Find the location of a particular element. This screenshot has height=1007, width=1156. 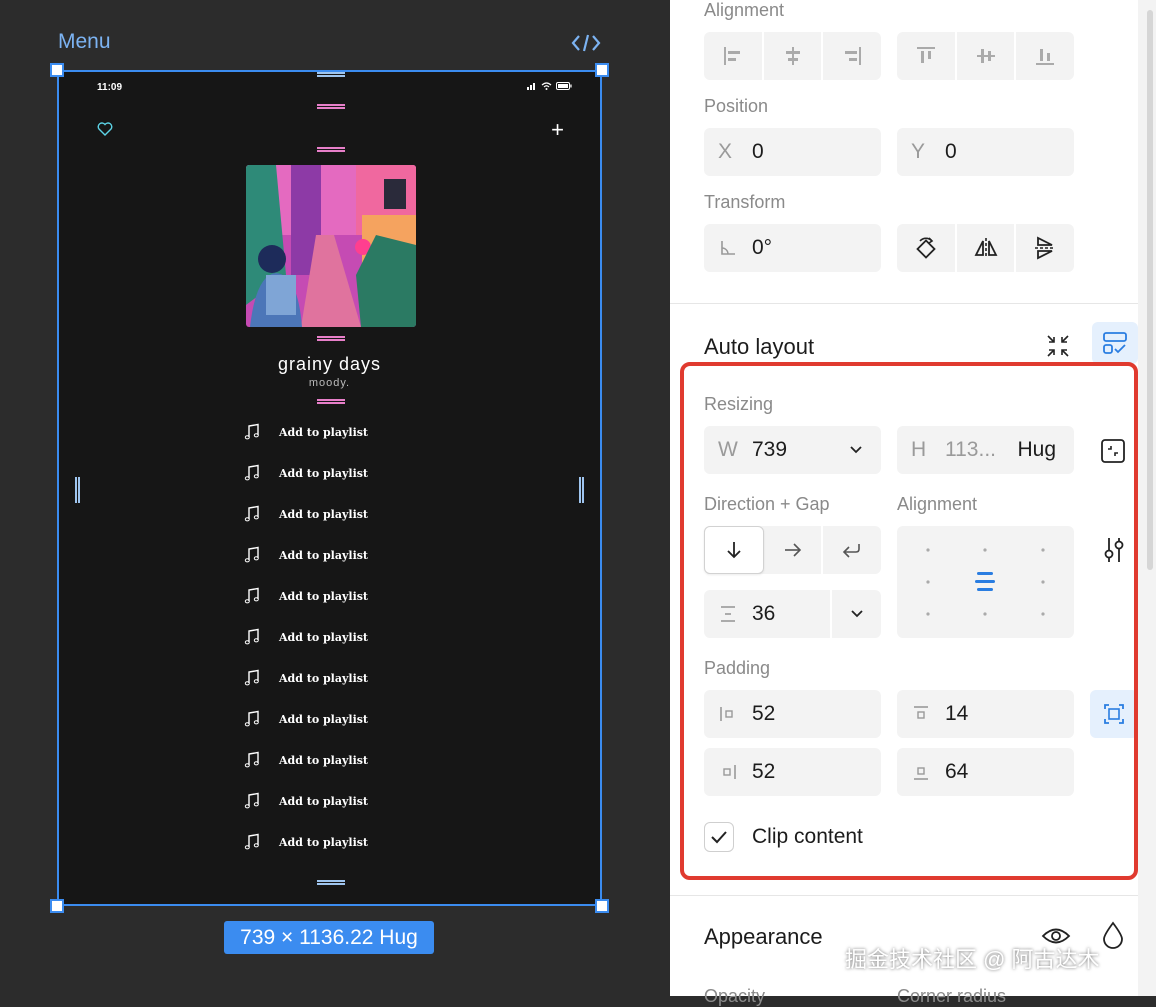

flip-horizontal-icon is located at coordinates (985, 248).